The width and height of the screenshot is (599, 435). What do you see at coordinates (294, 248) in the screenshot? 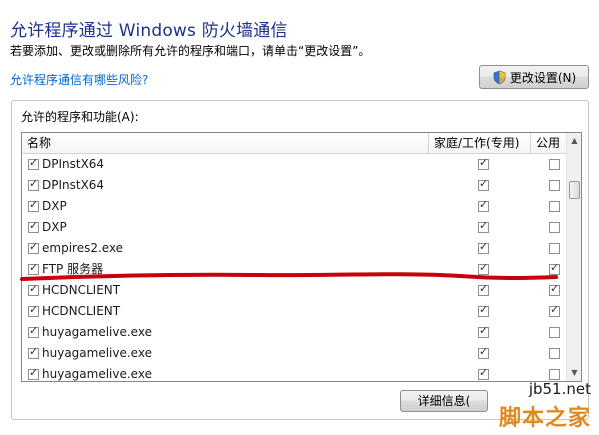
I see `table-row: empires2.exe` at bounding box center [294, 248].